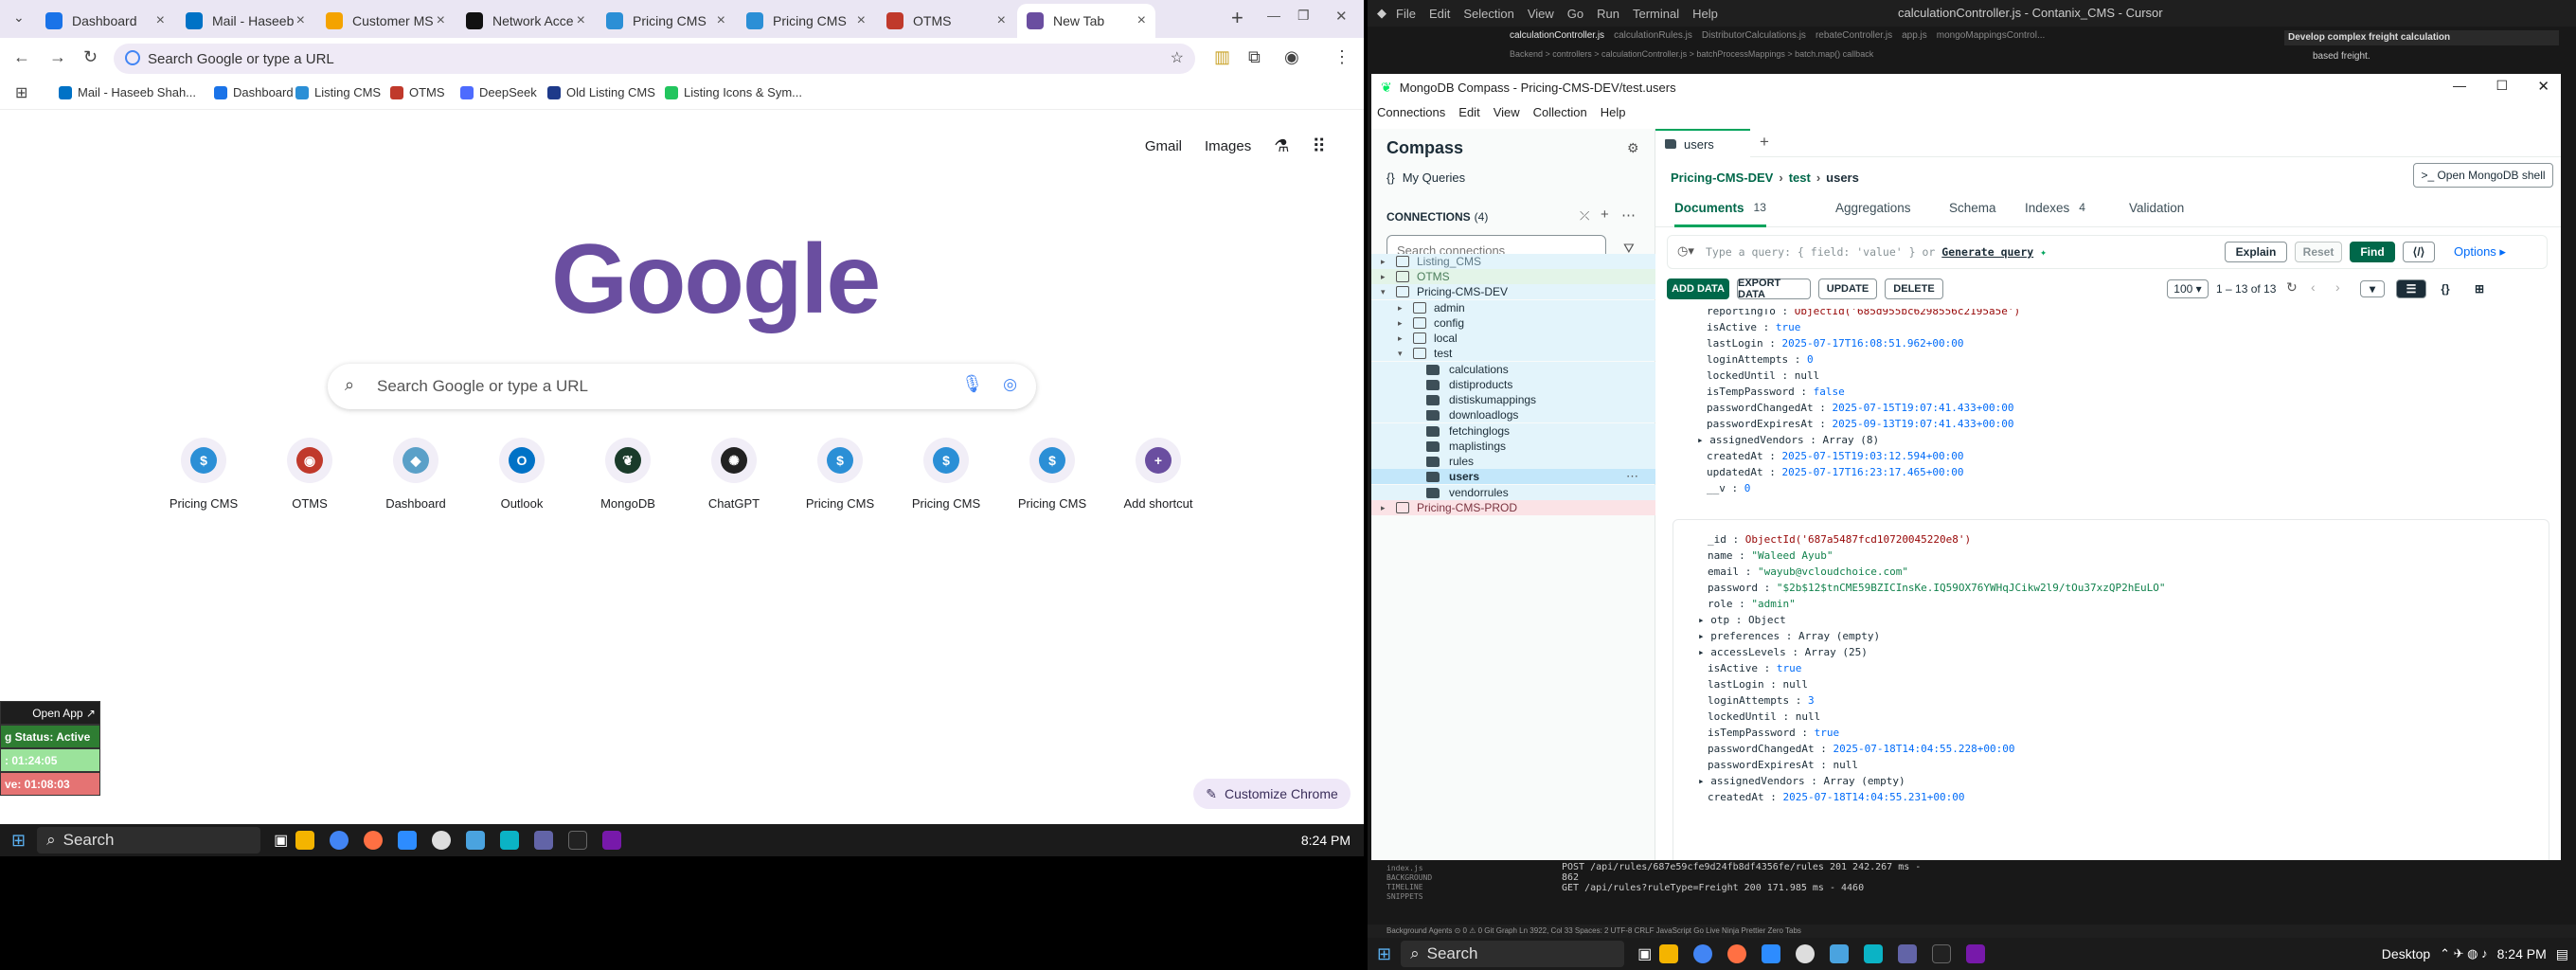 The height and width of the screenshot is (970, 2576). What do you see at coordinates (1914, 288) in the screenshot?
I see `delete-button: DELETE` at bounding box center [1914, 288].